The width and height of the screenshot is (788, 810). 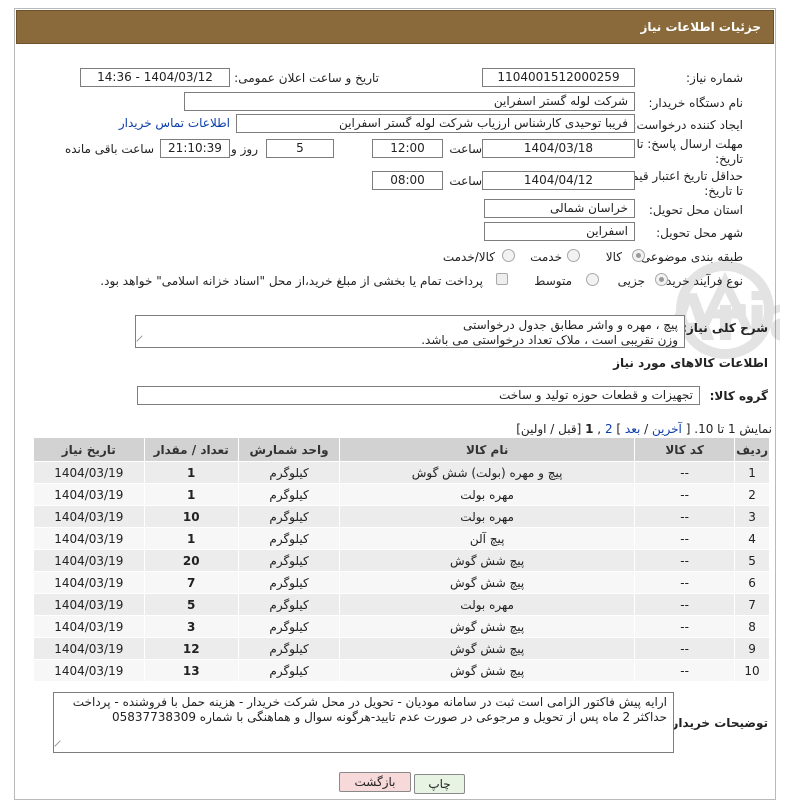 What do you see at coordinates (752, 516) in the screenshot?
I see `cell-row: 3` at bounding box center [752, 516].